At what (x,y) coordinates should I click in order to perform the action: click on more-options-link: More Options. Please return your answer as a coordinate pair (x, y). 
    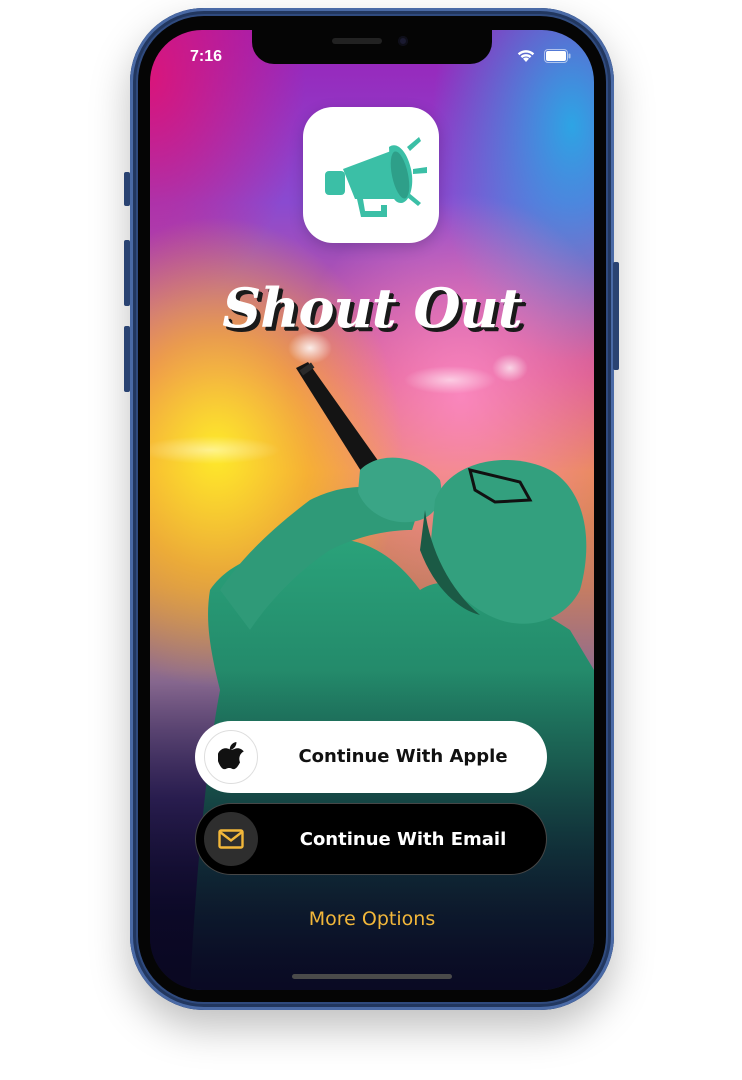
    Looking at the image, I should click on (372, 919).